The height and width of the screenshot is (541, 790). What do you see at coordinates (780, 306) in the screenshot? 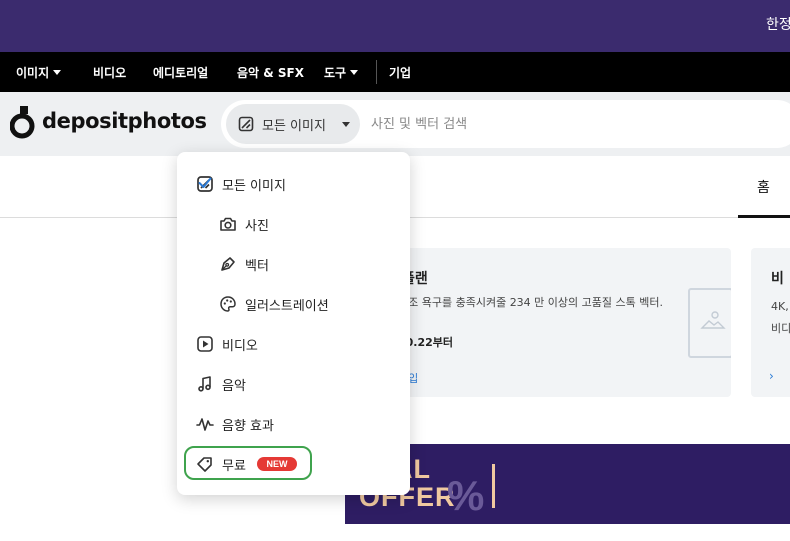
I see `video-card-desc-line: 4K,` at bounding box center [780, 306].